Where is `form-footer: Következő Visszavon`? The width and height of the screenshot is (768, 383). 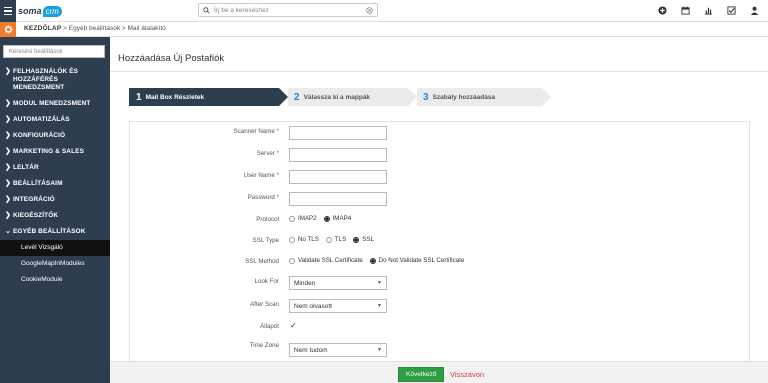
form-footer: Következő Visszavon is located at coordinates (439, 372).